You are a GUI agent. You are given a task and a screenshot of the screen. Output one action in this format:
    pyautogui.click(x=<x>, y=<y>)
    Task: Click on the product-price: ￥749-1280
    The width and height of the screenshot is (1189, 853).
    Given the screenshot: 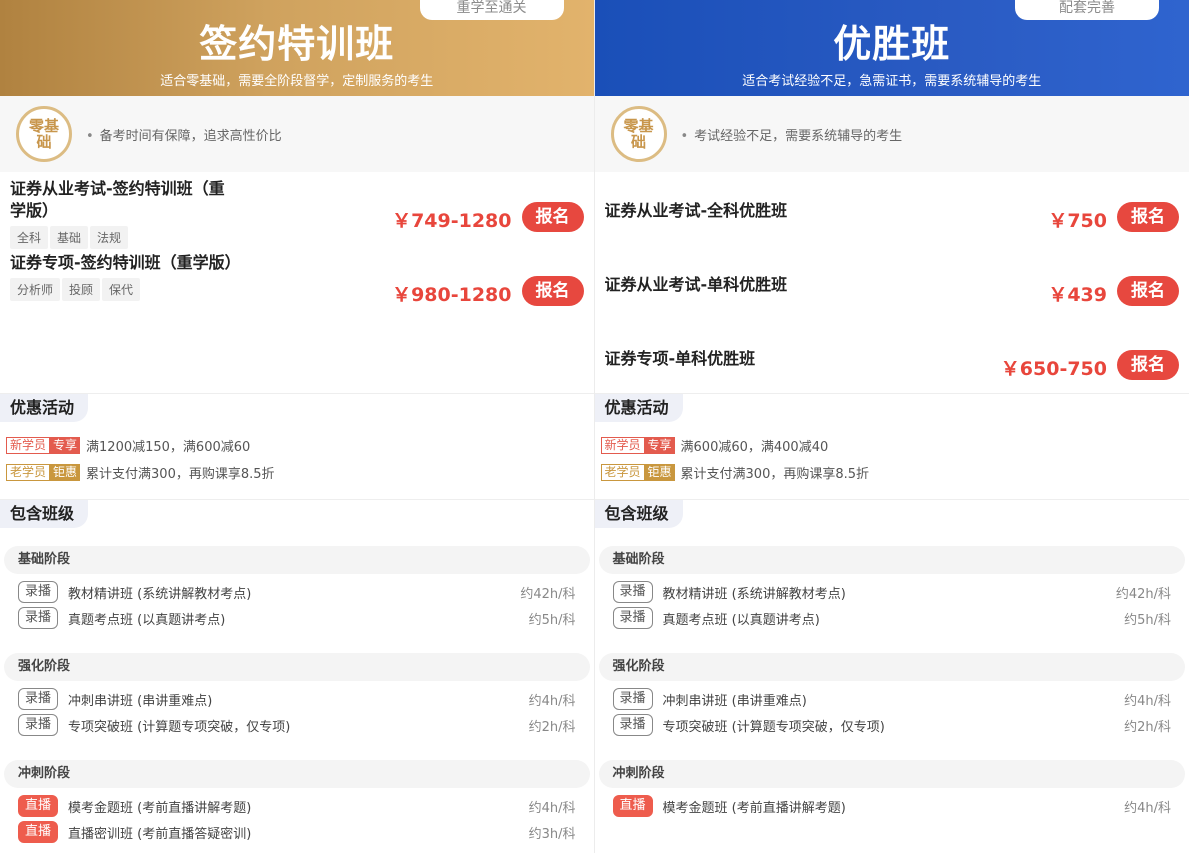 What is the action you would take?
    pyautogui.click(x=452, y=221)
    